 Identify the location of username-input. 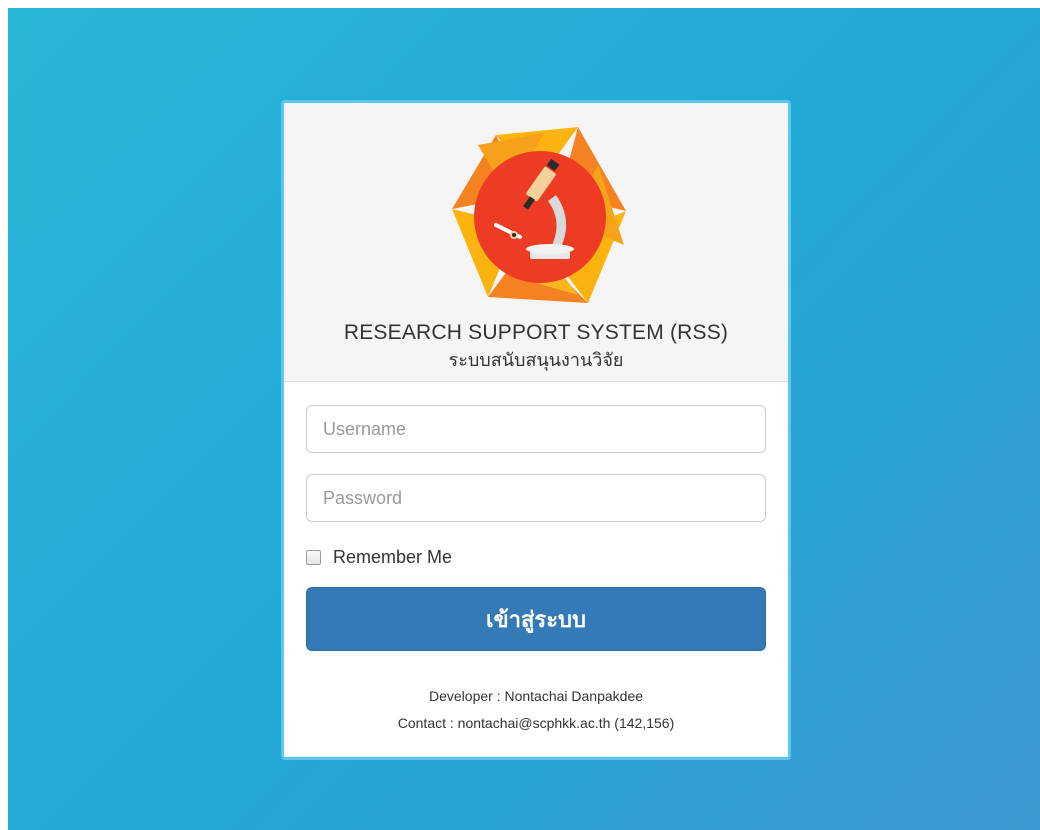
(536, 429).